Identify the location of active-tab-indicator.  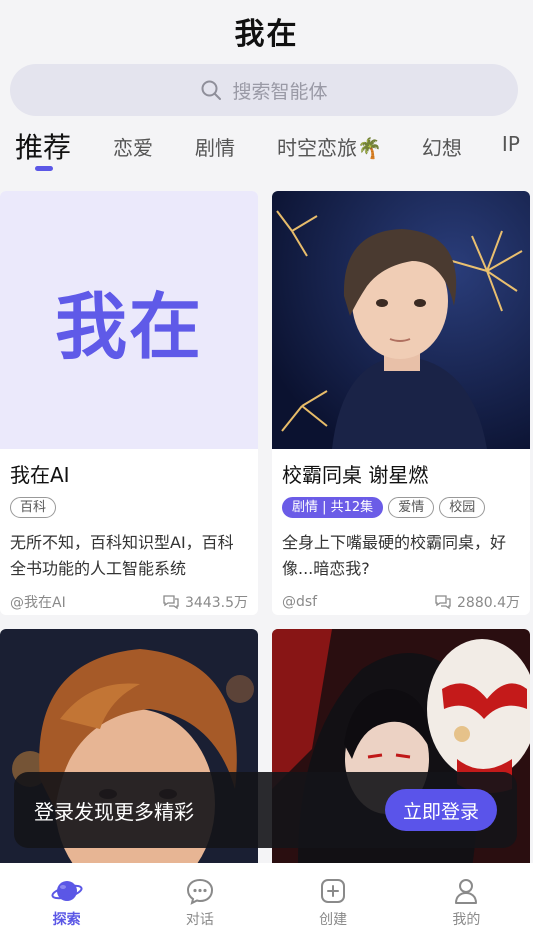
(44, 168).